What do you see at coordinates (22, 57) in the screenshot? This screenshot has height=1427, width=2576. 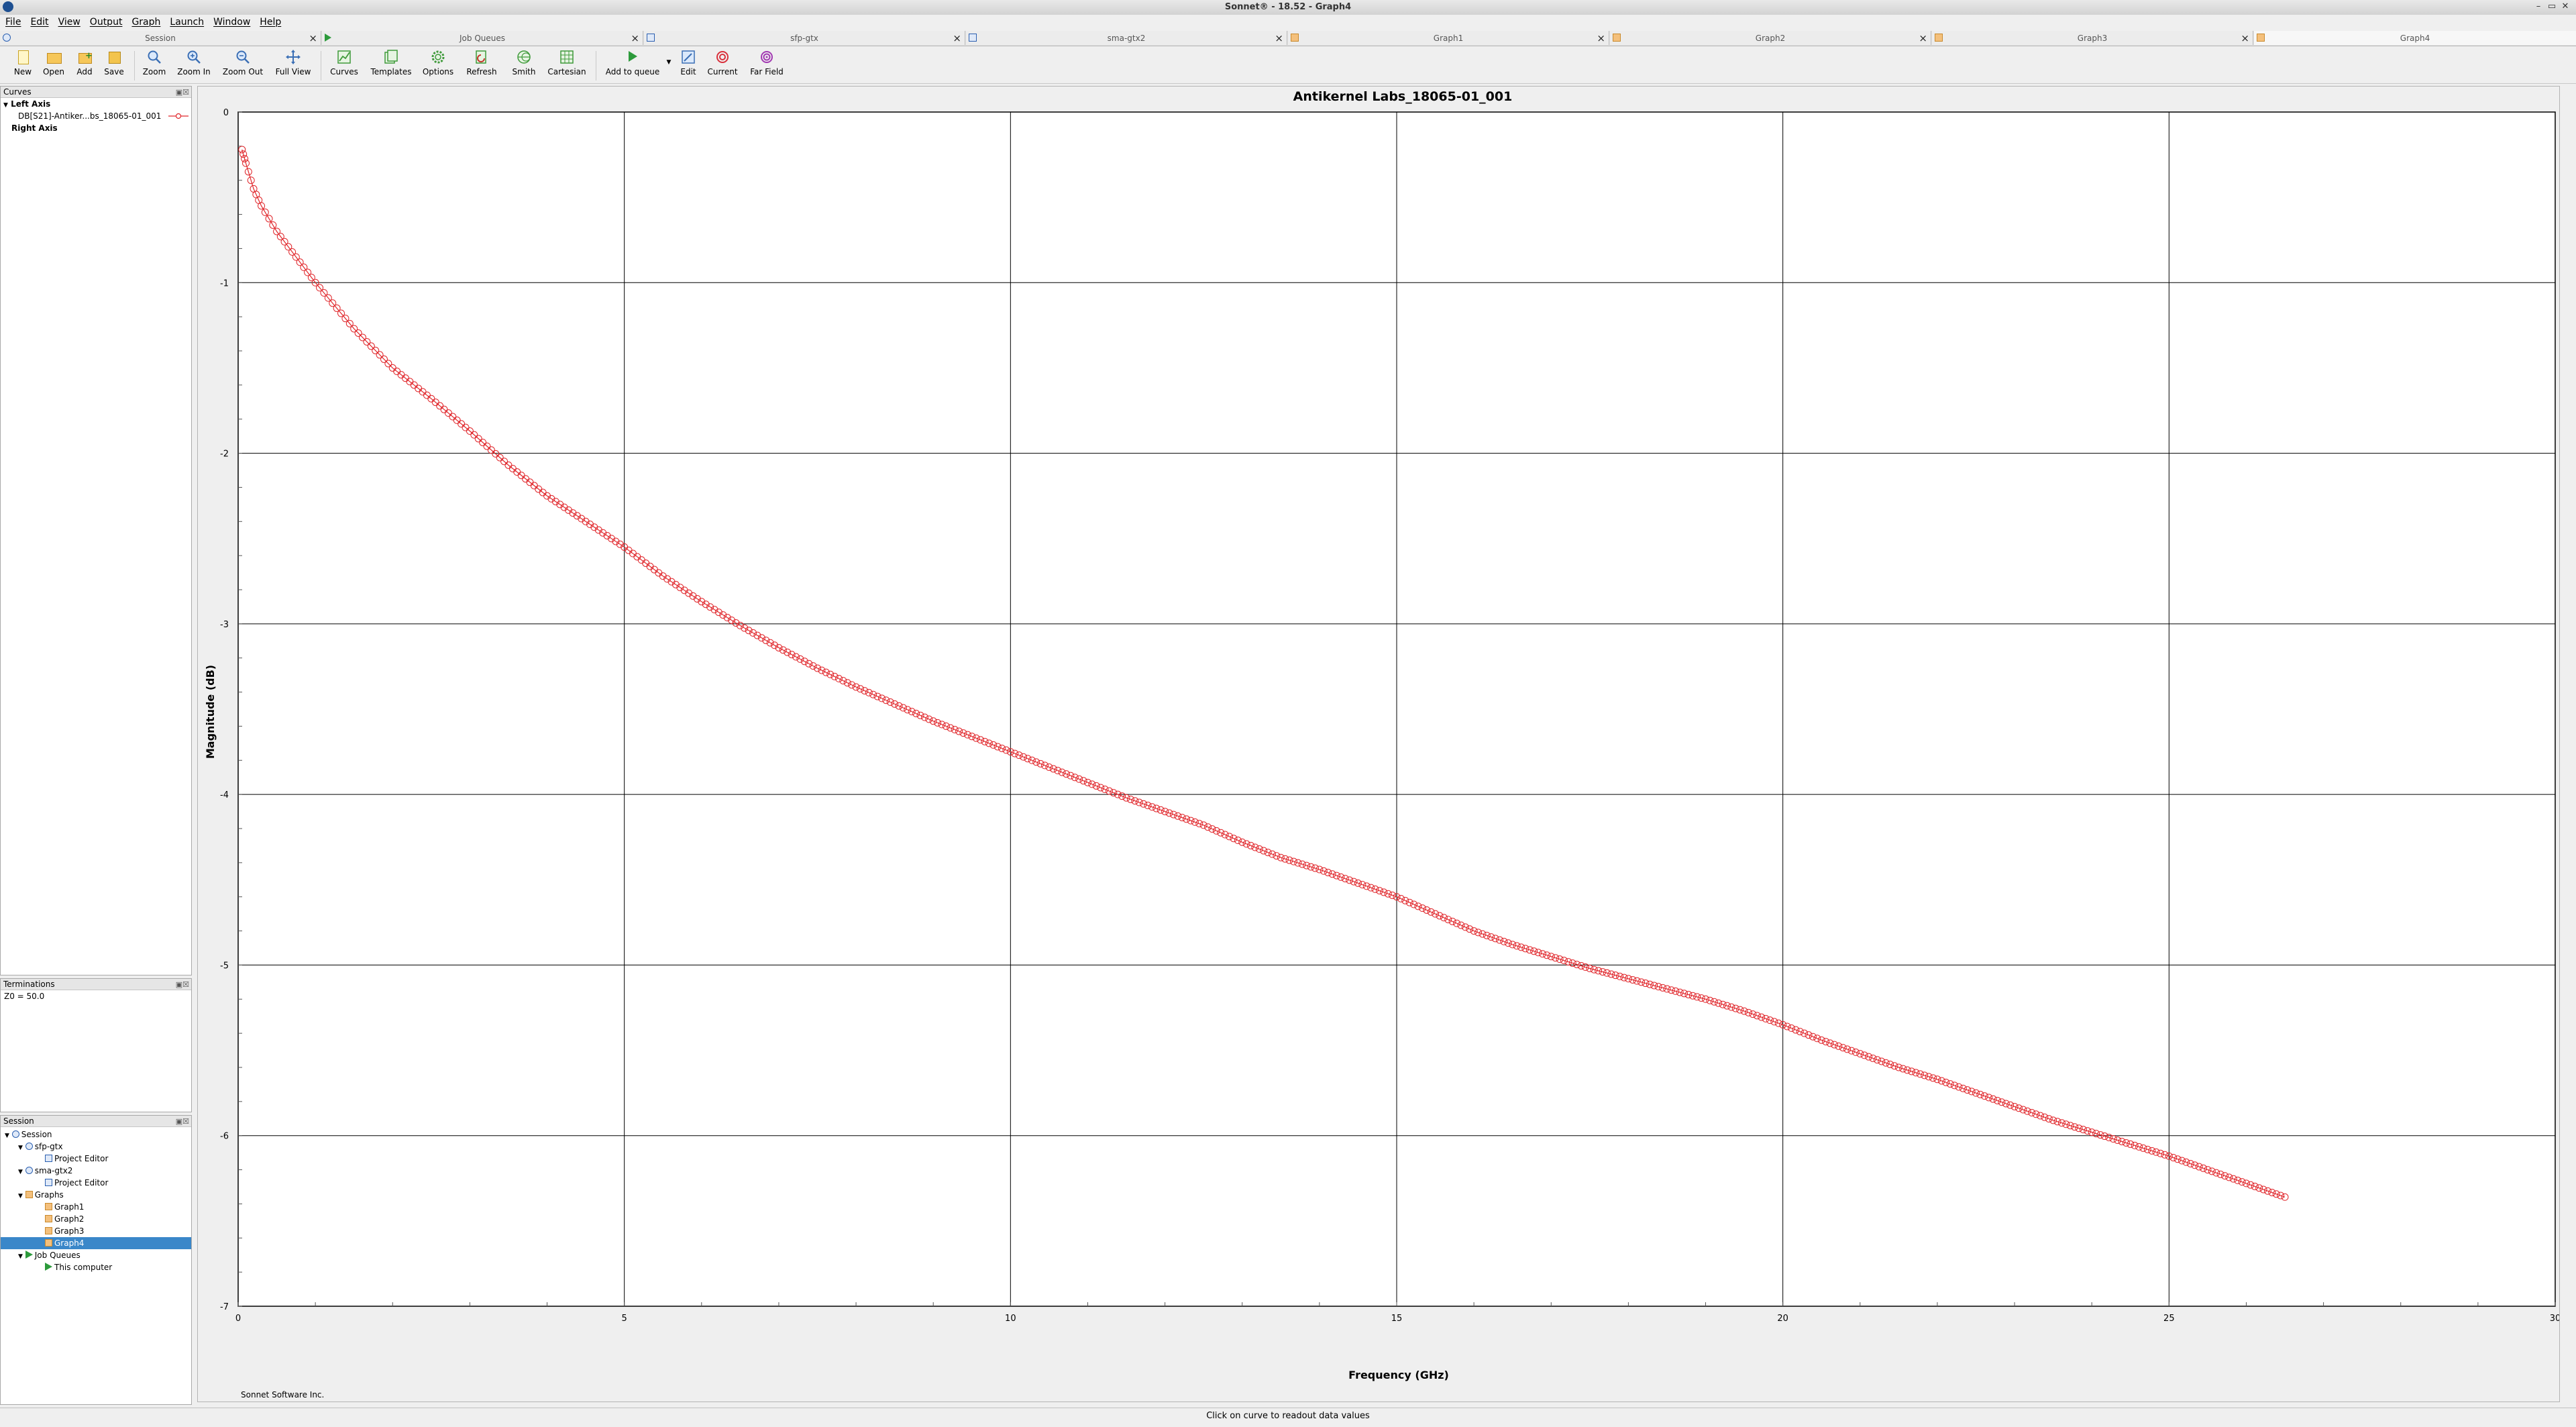 I see `new-file-icon` at bounding box center [22, 57].